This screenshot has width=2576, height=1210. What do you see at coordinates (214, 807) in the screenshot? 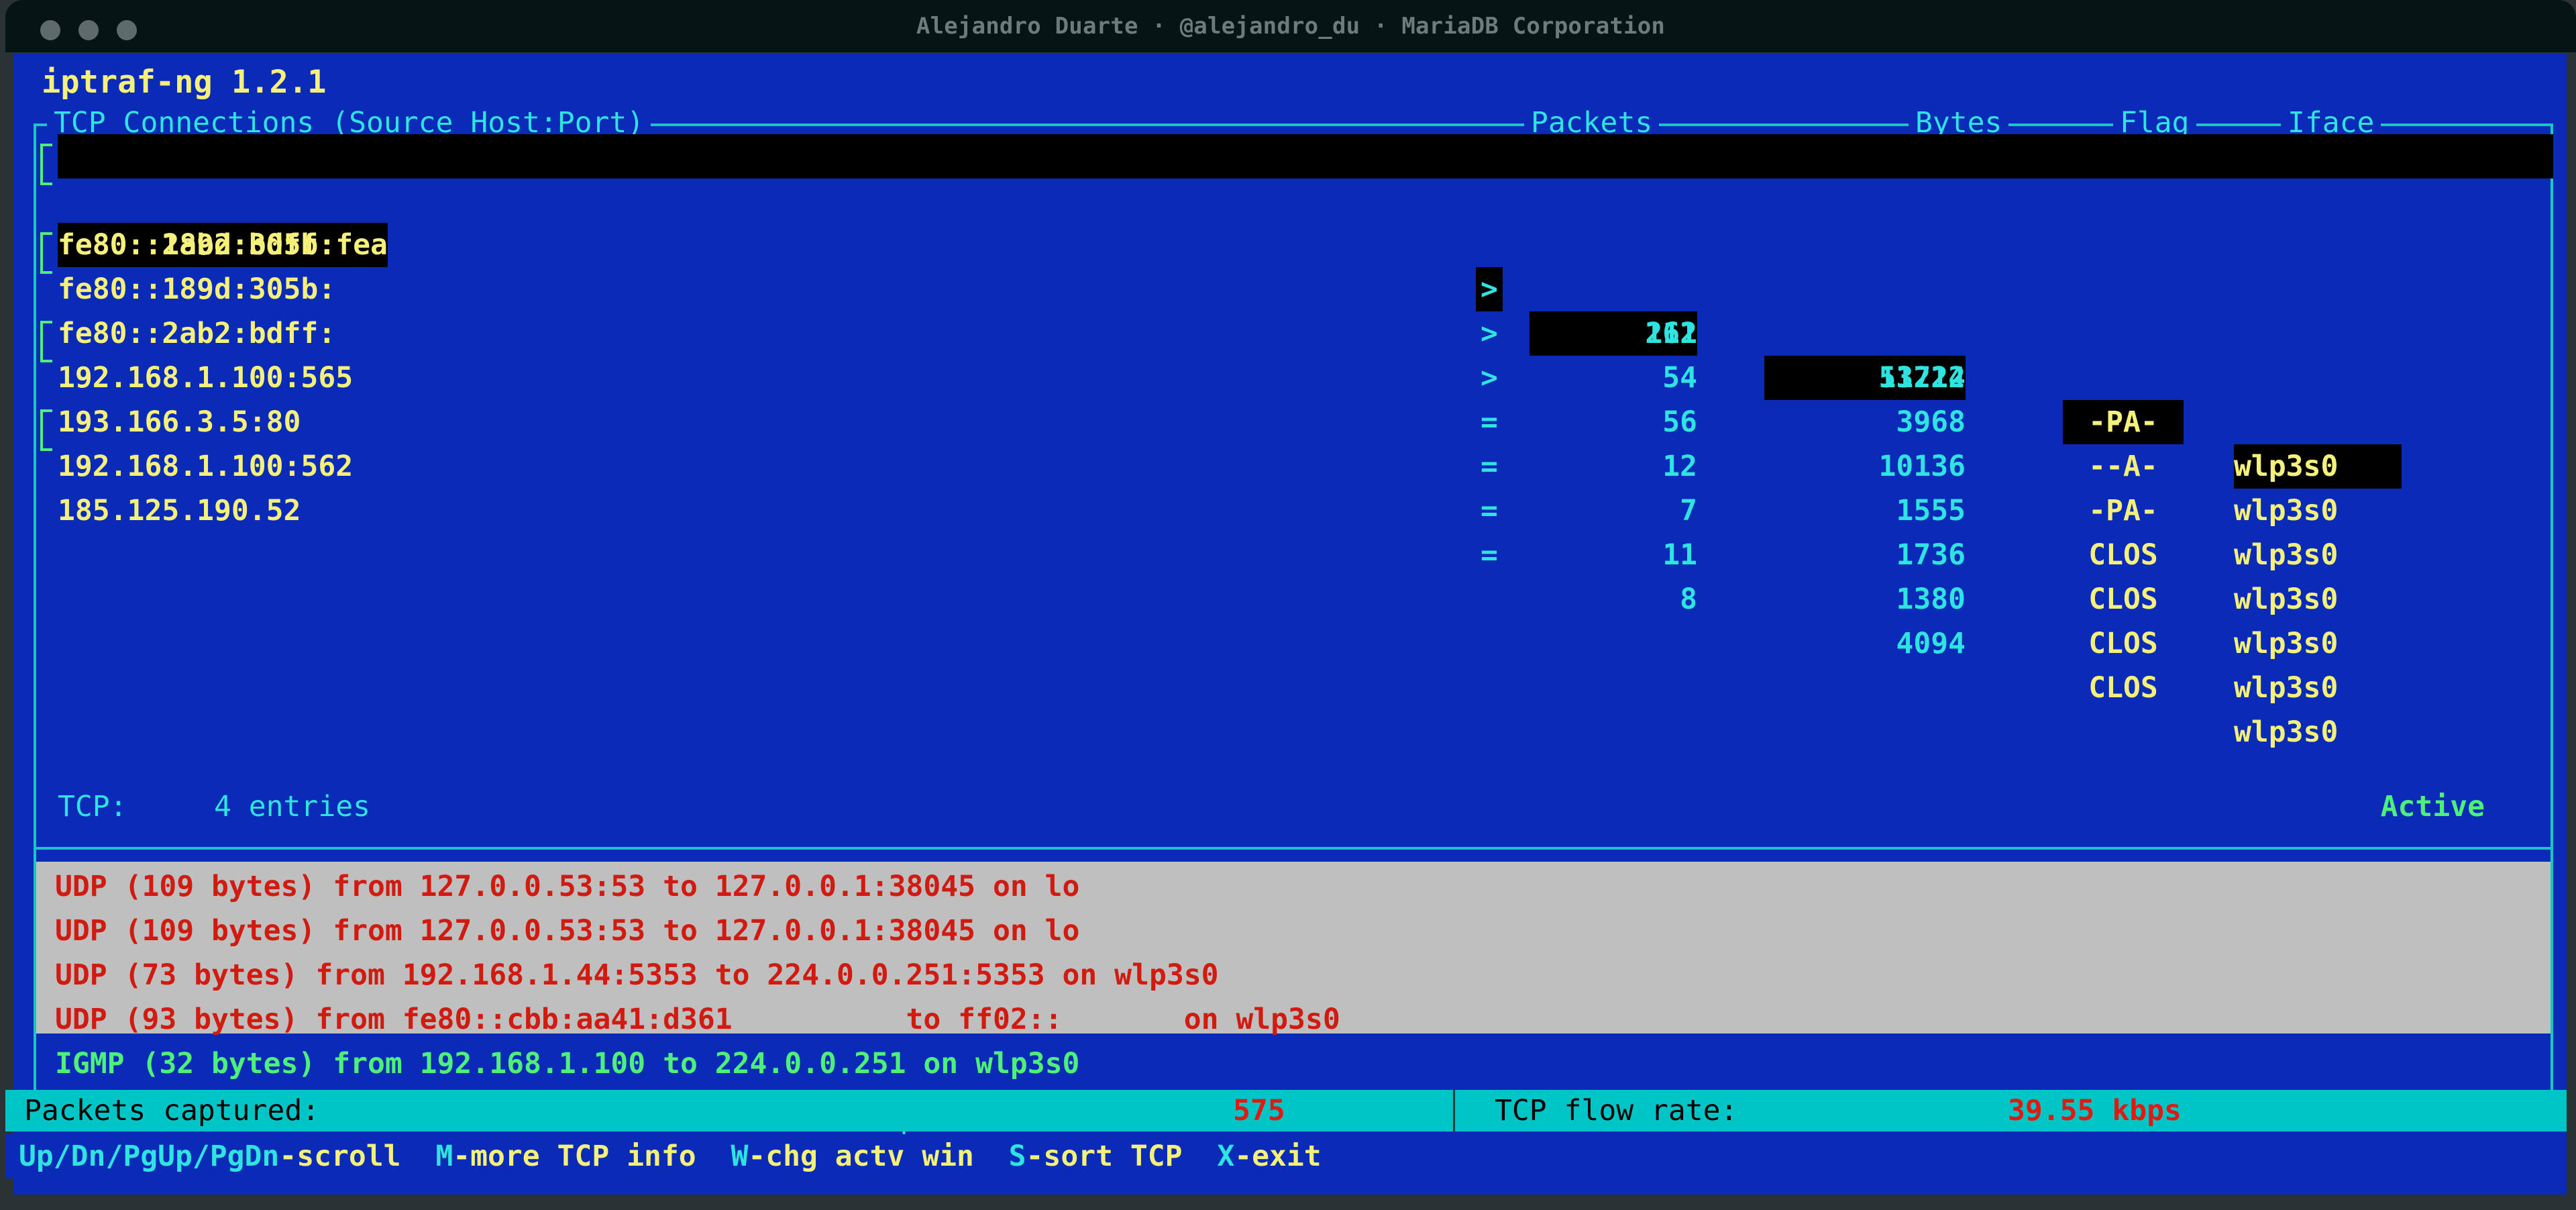
I see `tcp-entries-count: TCP: 4 entries` at bounding box center [214, 807].